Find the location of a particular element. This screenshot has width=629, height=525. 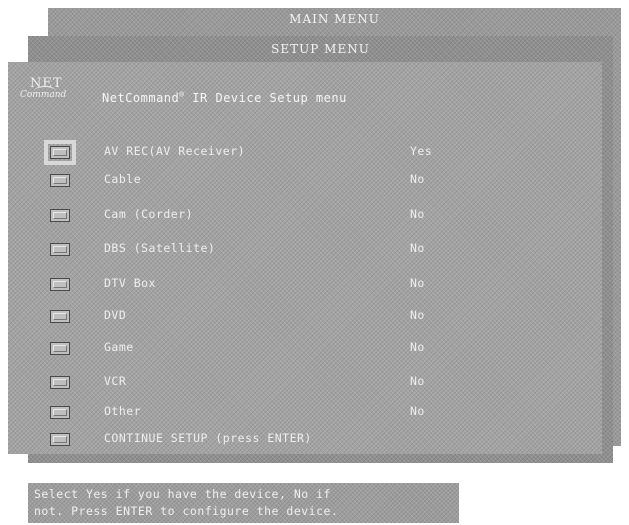

device-label: Other is located at coordinates (123, 411).